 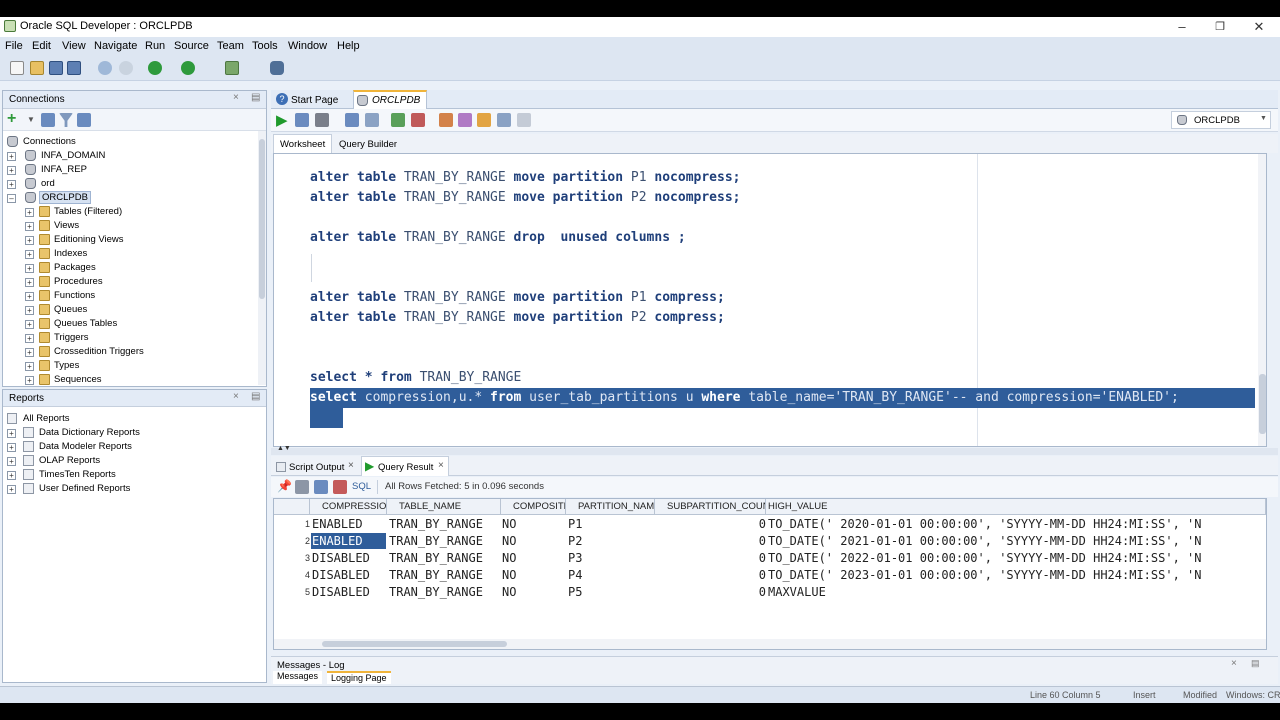 What do you see at coordinates (1220, 27) in the screenshot?
I see `restore-button: ❐` at bounding box center [1220, 27].